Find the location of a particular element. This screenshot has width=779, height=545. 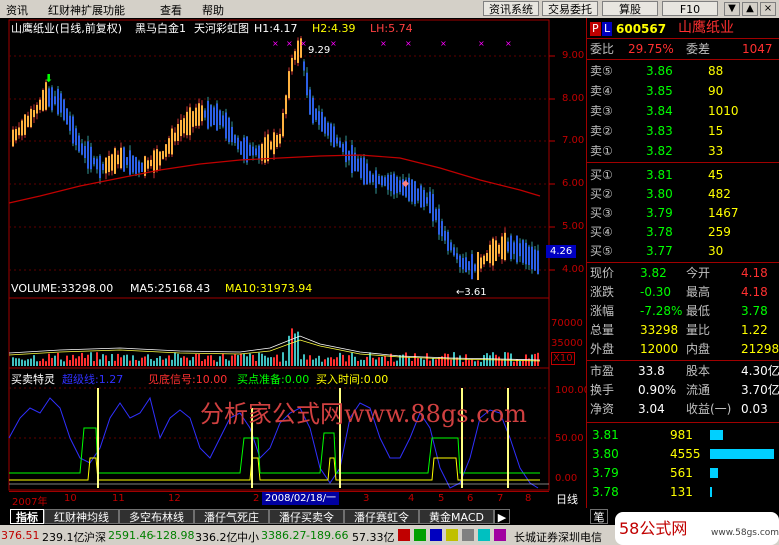

date-axis-label: 3 is located at coordinates (366, 498).